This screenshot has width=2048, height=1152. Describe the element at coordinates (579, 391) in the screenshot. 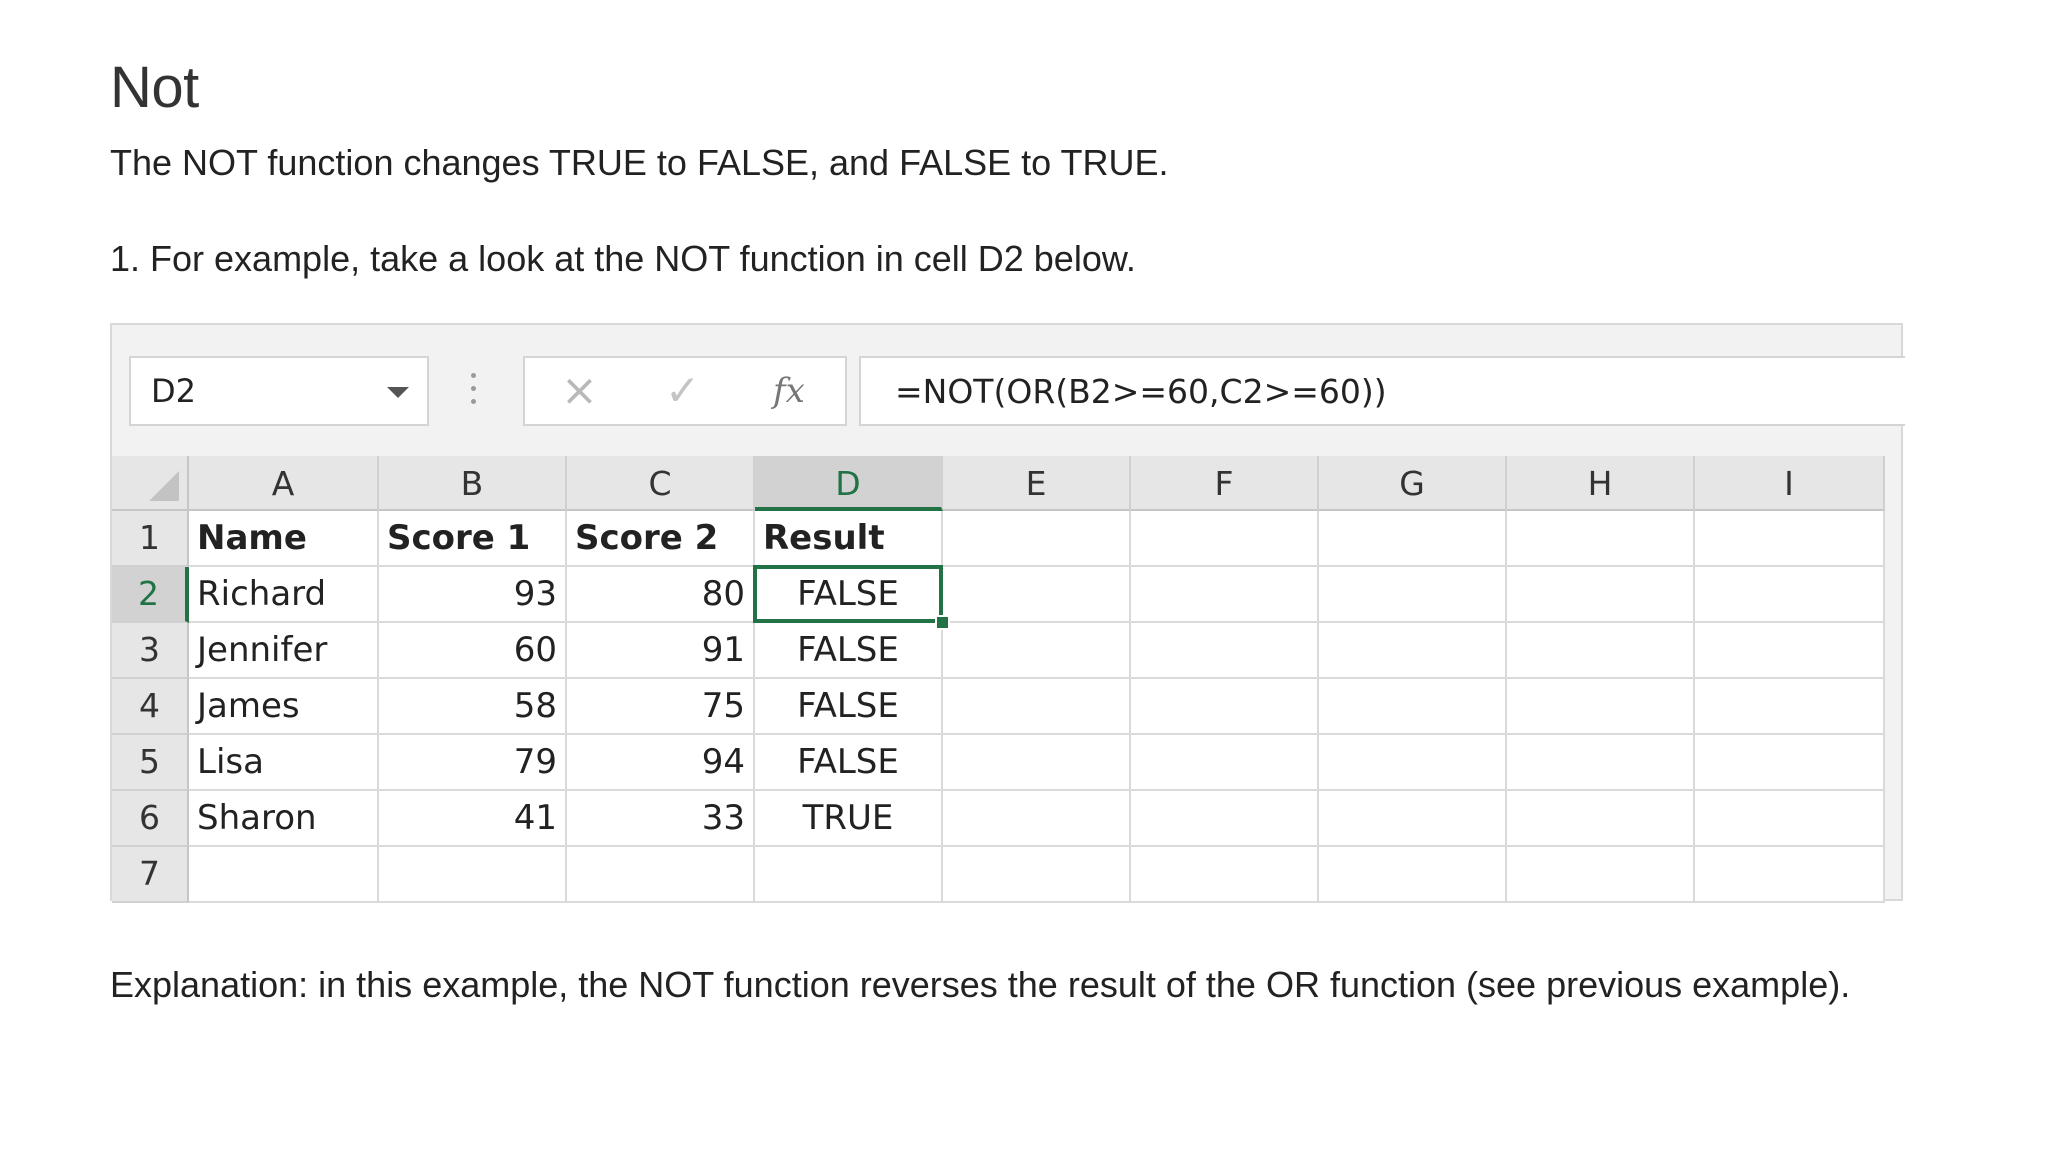

I see `cancel-icon: ×` at that location.